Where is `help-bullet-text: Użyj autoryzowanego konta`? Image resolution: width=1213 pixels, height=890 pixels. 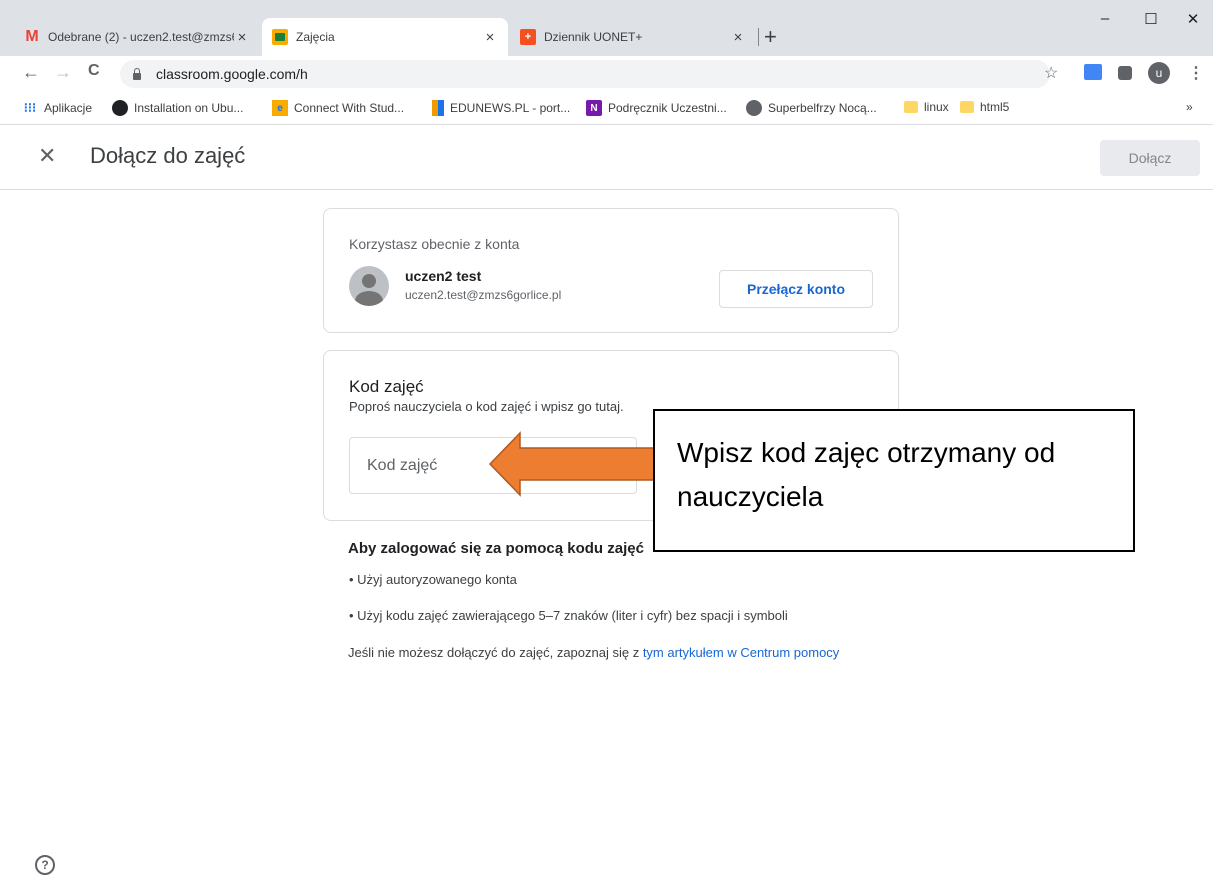
help-bullet-text: Użyj autoryzowanego konta is located at coordinates (437, 579).